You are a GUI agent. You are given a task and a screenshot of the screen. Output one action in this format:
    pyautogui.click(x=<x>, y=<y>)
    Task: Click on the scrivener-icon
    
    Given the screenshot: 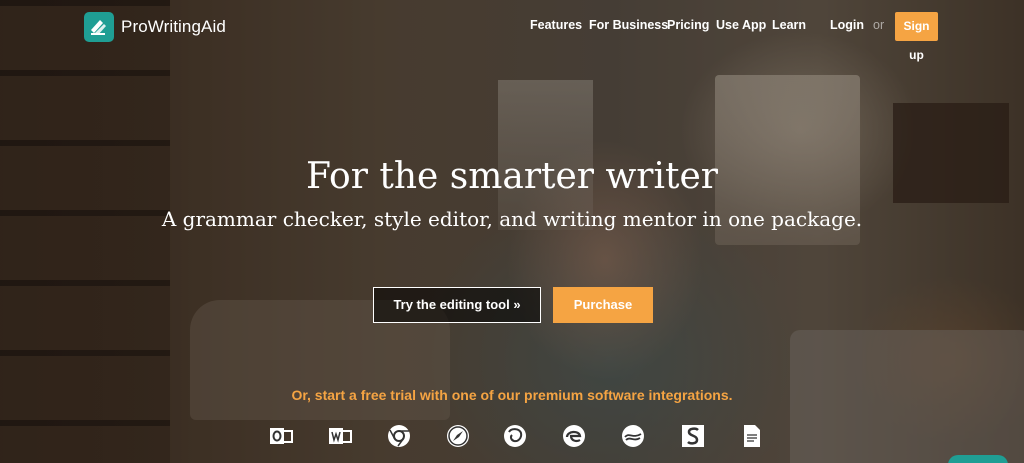 What is the action you would take?
    pyautogui.click(x=693, y=436)
    